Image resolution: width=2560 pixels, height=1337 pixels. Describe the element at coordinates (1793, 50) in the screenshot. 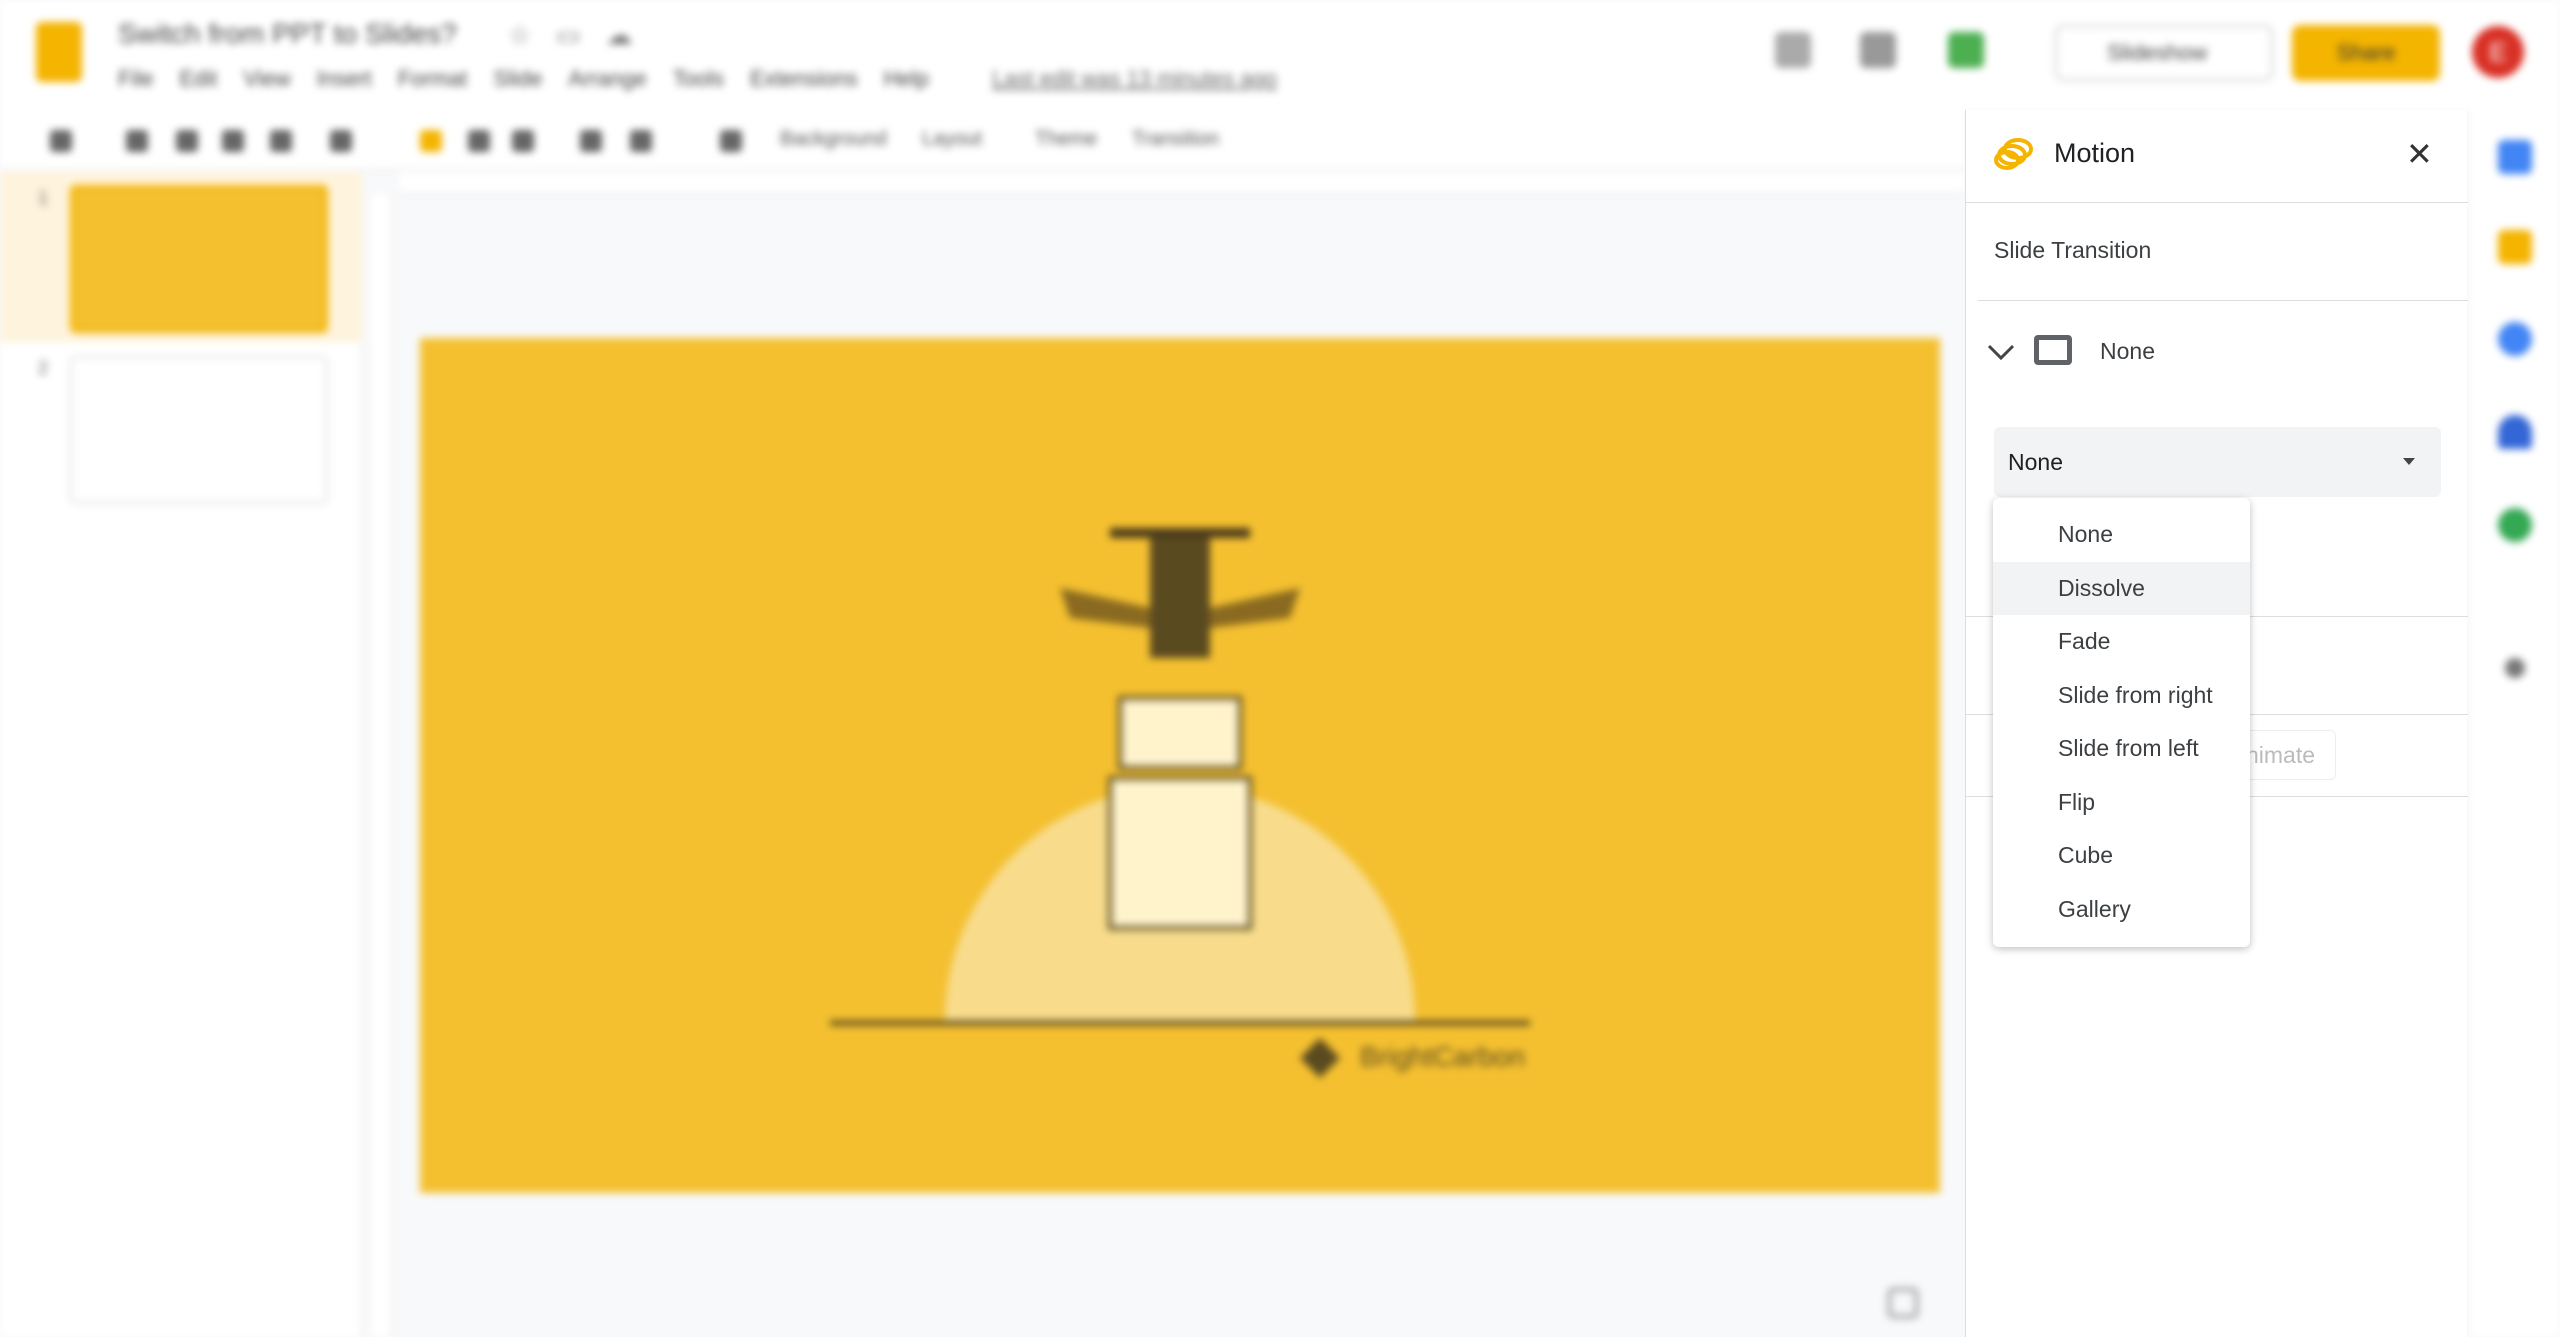

I see `activity-icon` at that location.